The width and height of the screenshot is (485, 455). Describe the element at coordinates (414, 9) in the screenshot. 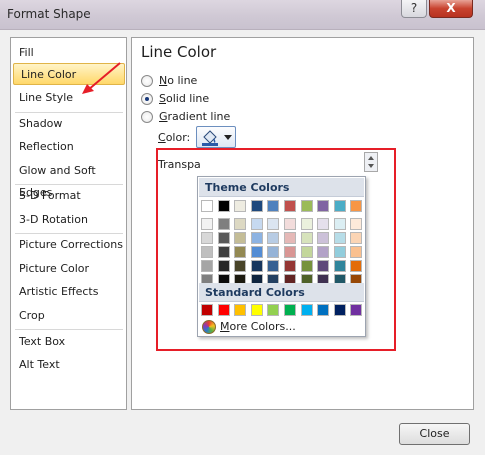

I see `help-button: ?` at that location.